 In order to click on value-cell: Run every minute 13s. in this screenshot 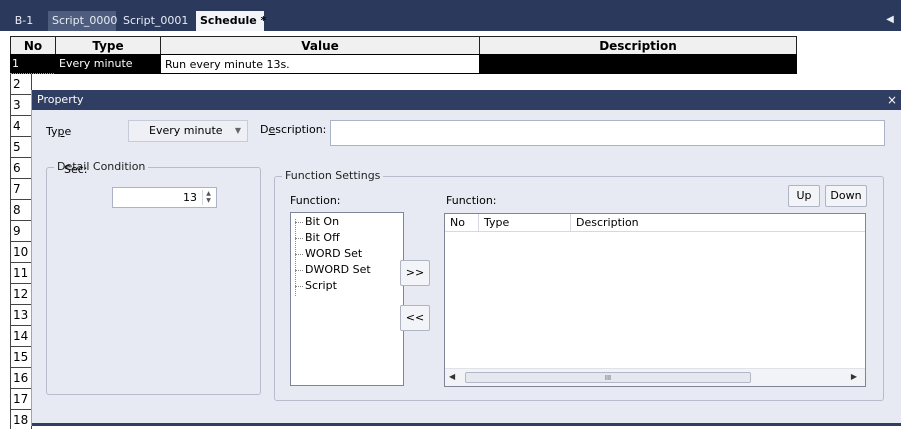, I will do `click(320, 64)`.